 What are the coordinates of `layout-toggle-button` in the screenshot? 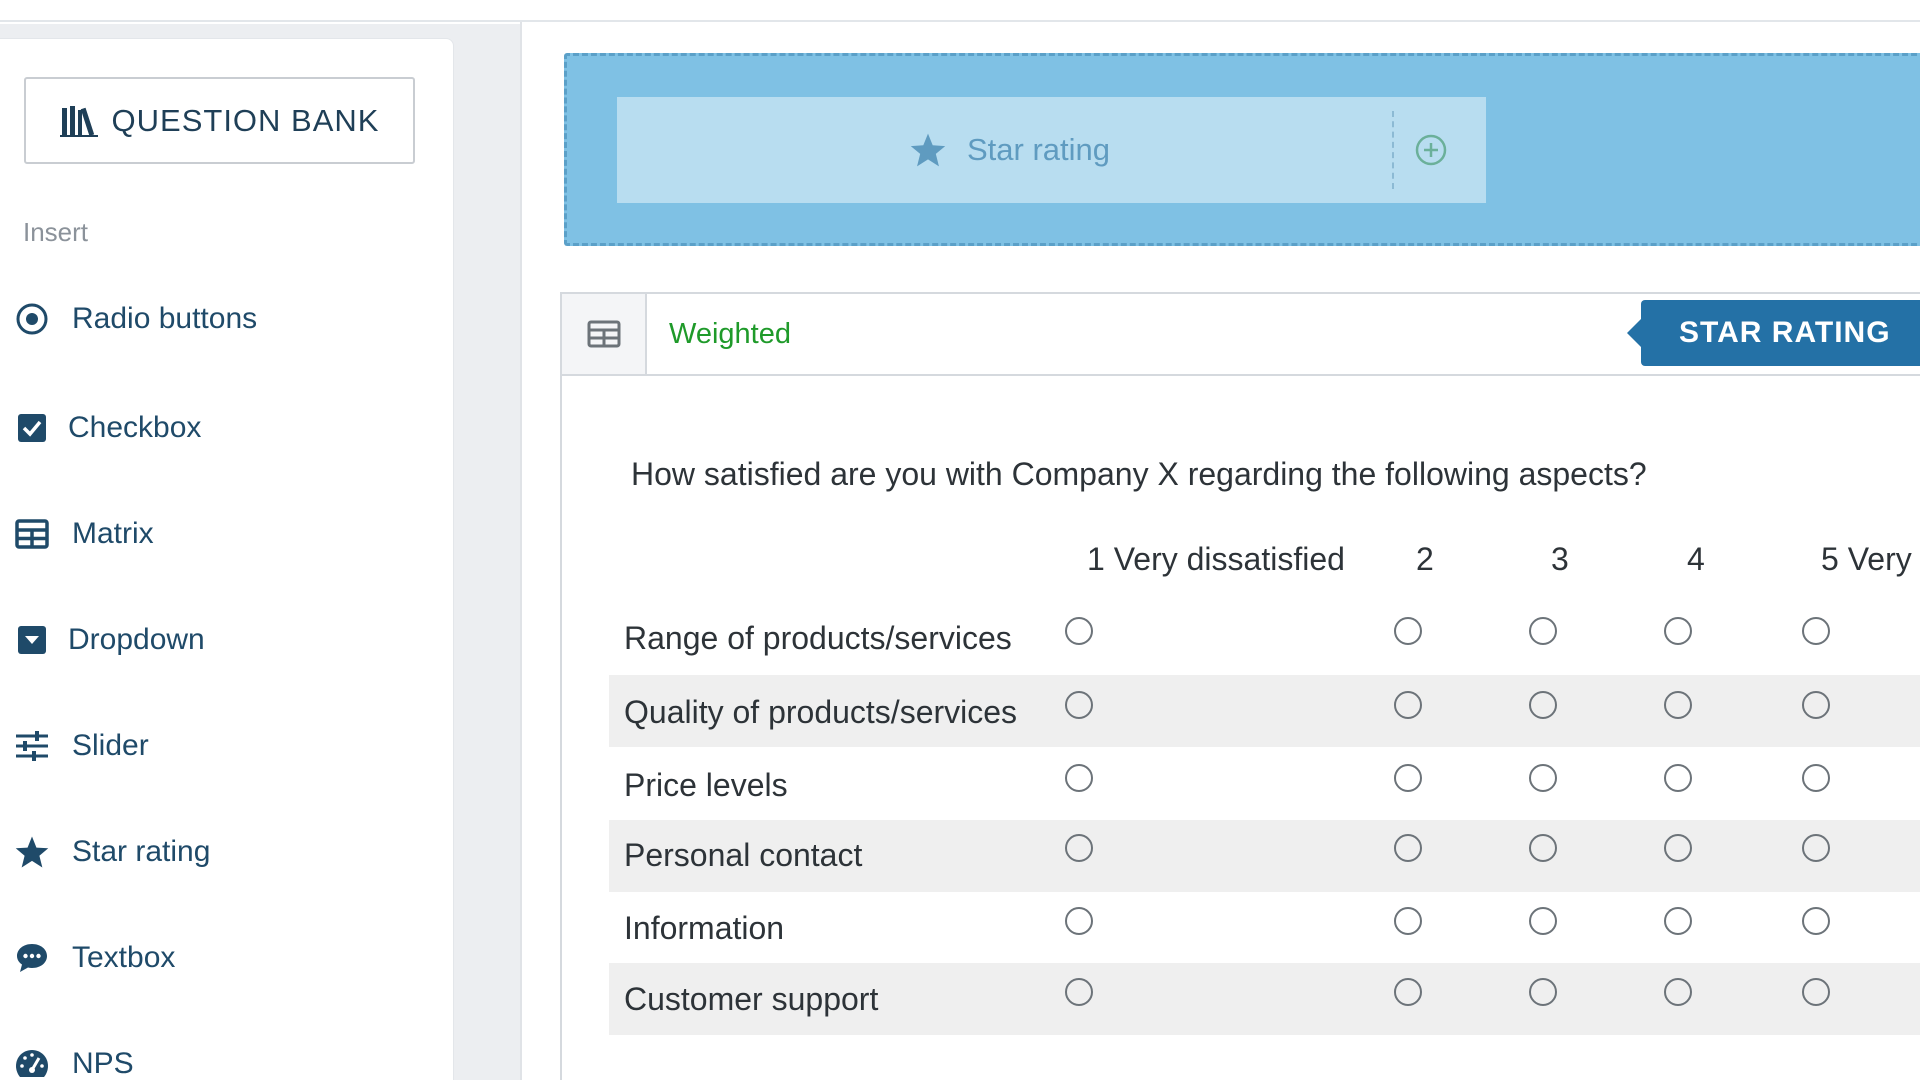 It's located at (604, 334).